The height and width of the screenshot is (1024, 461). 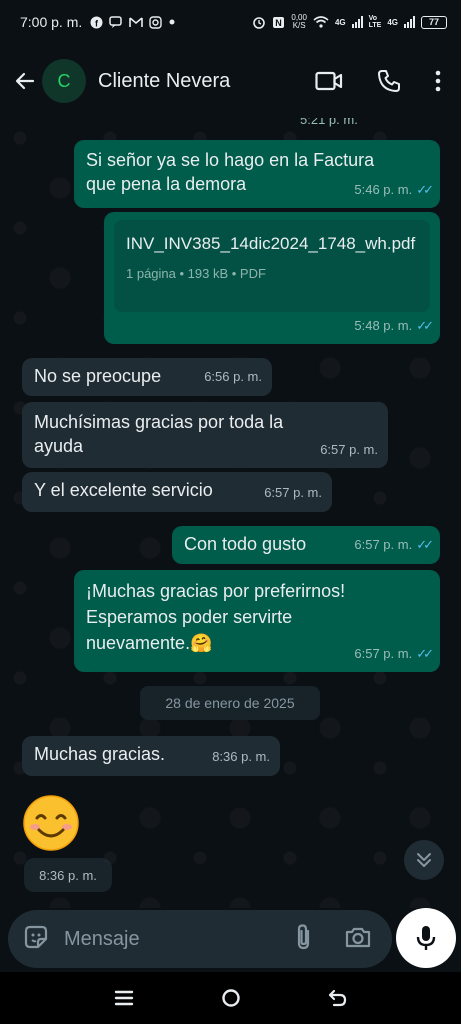 What do you see at coordinates (196, 273) in the screenshot?
I see `document-file-info: 1 página • 193 kB • PDF` at bounding box center [196, 273].